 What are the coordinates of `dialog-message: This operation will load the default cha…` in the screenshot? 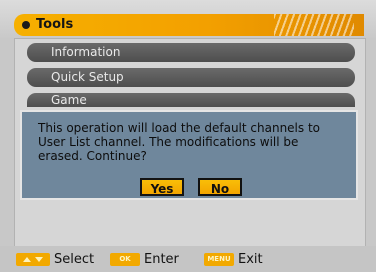 It's located at (179, 142).